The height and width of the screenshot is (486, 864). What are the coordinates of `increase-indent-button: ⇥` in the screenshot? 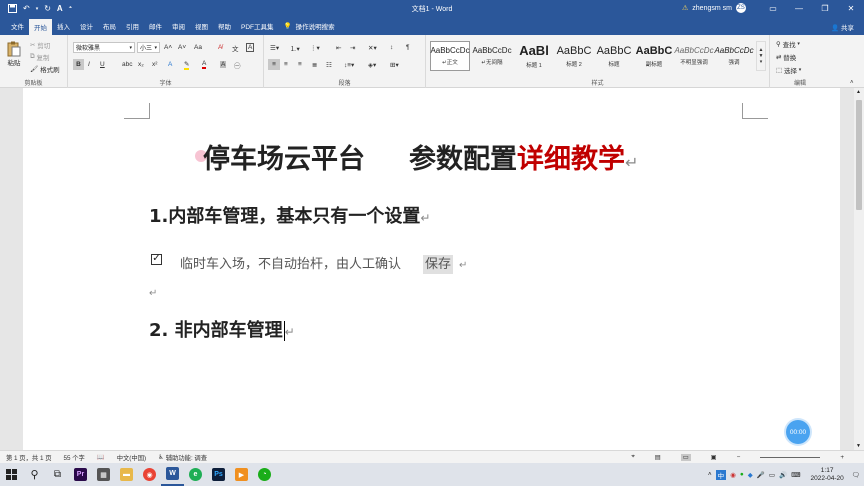 It's located at (352, 47).